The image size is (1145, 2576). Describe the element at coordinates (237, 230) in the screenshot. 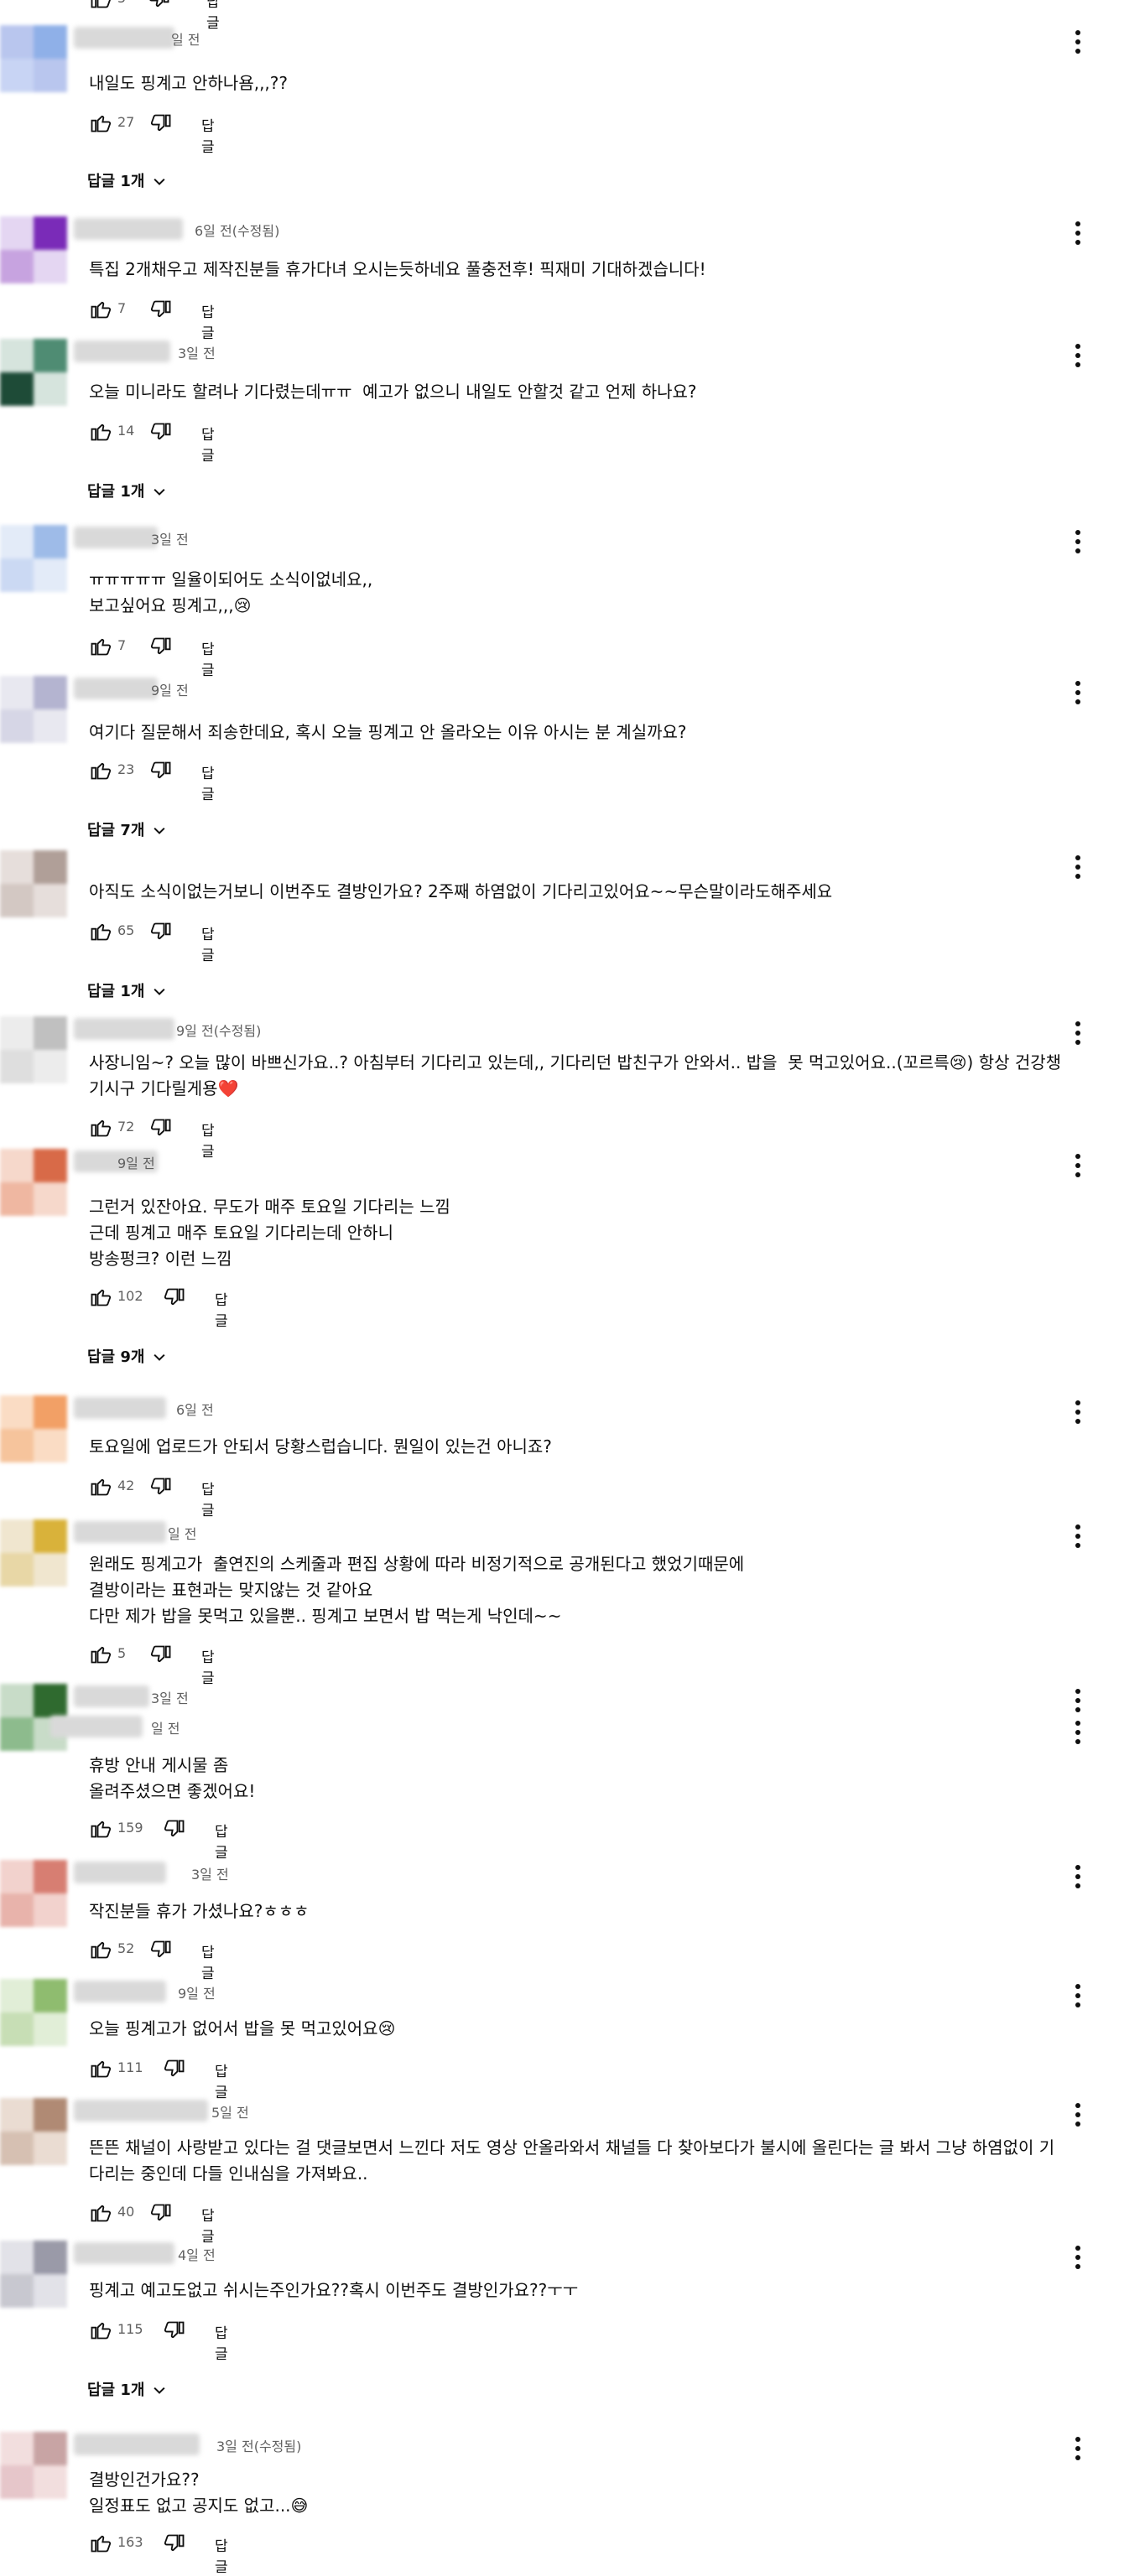

I see `comment-timestamp: 6일 전(수정됨)` at that location.